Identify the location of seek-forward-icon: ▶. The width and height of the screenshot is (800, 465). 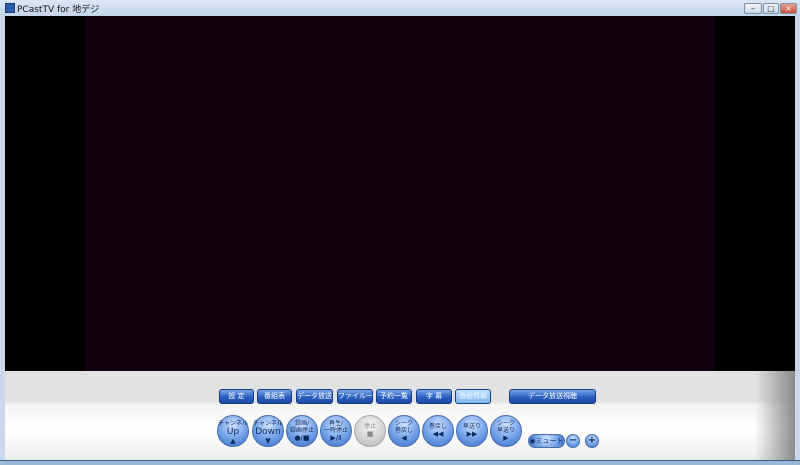
(506, 438).